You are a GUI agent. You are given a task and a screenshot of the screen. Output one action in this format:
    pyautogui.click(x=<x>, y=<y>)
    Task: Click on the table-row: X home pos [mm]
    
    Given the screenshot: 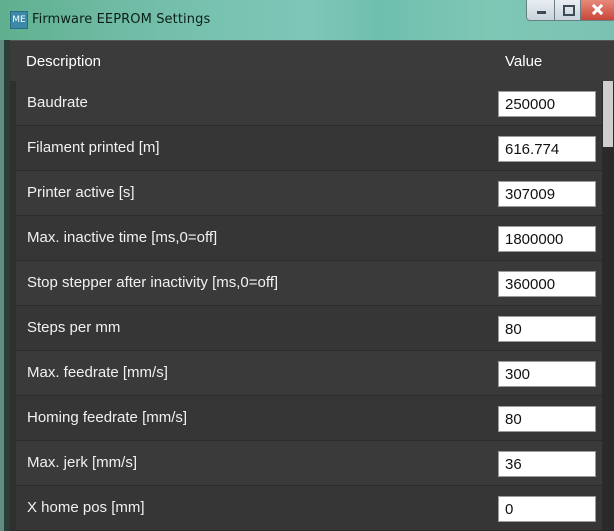 What is the action you would take?
    pyautogui.click(x=309, y=508)
    